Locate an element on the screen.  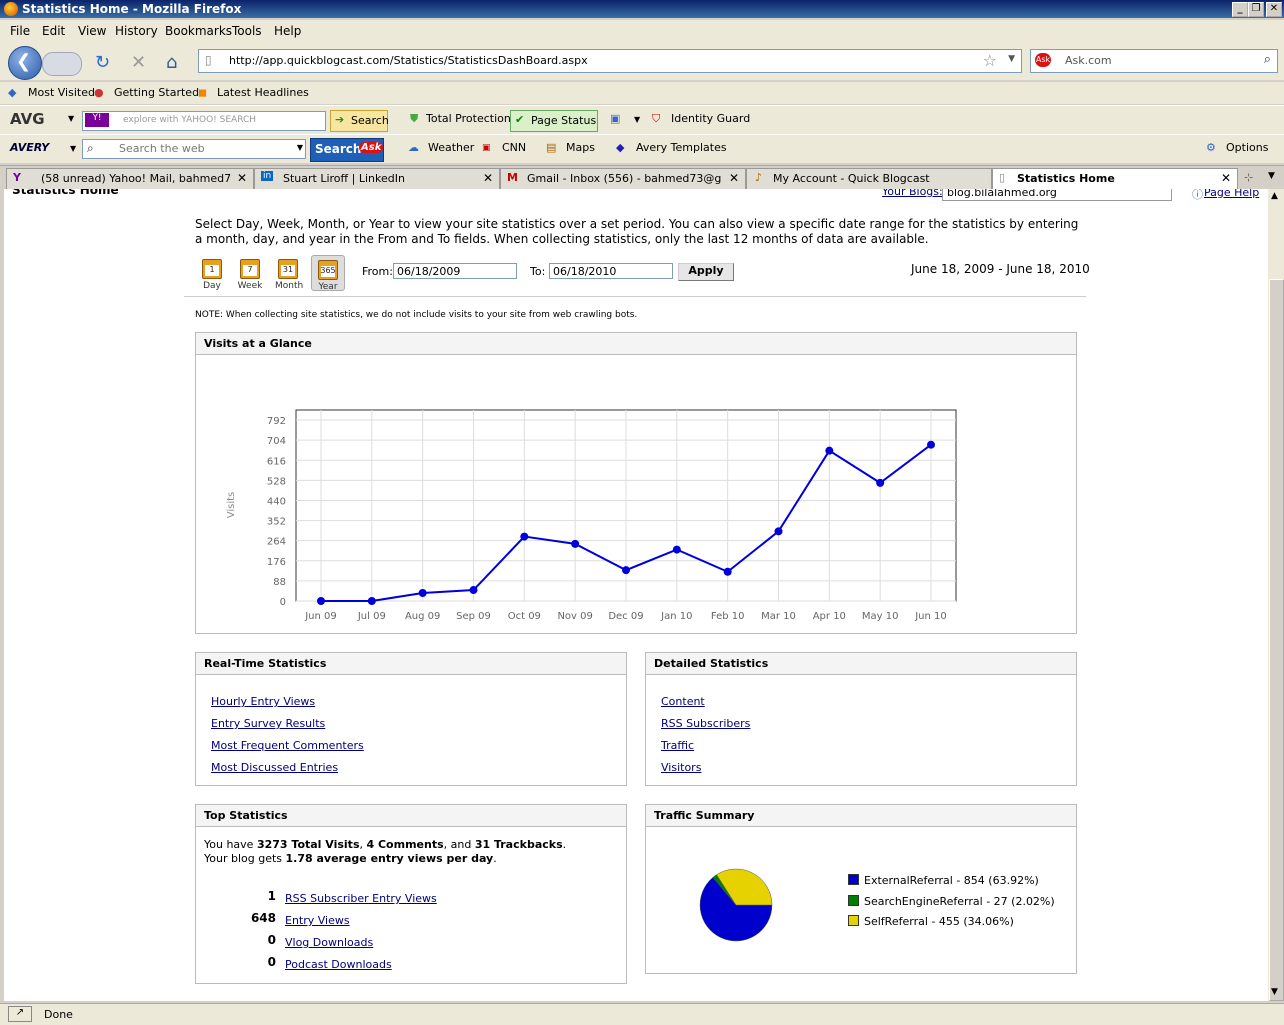
close-button: ✕ is located at coordinates (1274, 9).